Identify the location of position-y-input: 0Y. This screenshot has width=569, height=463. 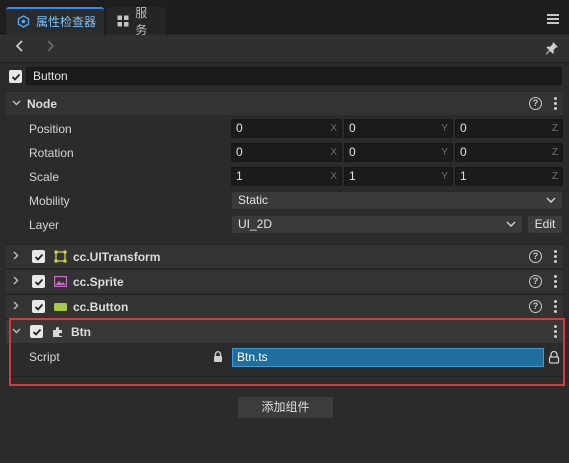
(398, 128).